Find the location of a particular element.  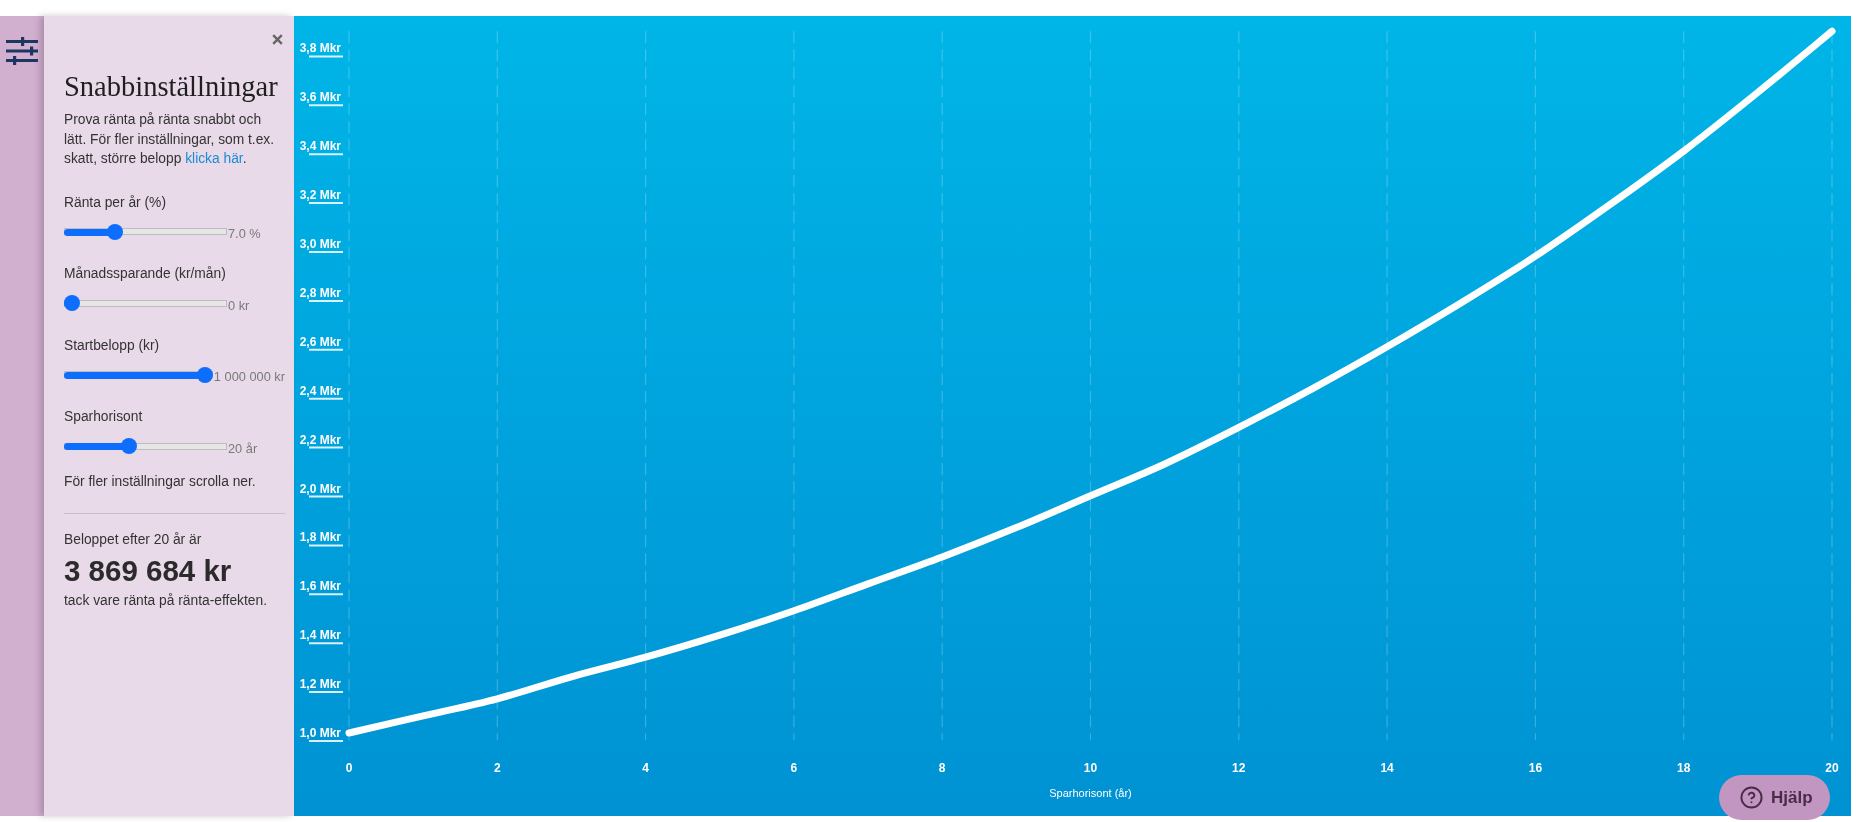

y-axis-label: 2,2 Mkr is located at coordinates (320, 439).